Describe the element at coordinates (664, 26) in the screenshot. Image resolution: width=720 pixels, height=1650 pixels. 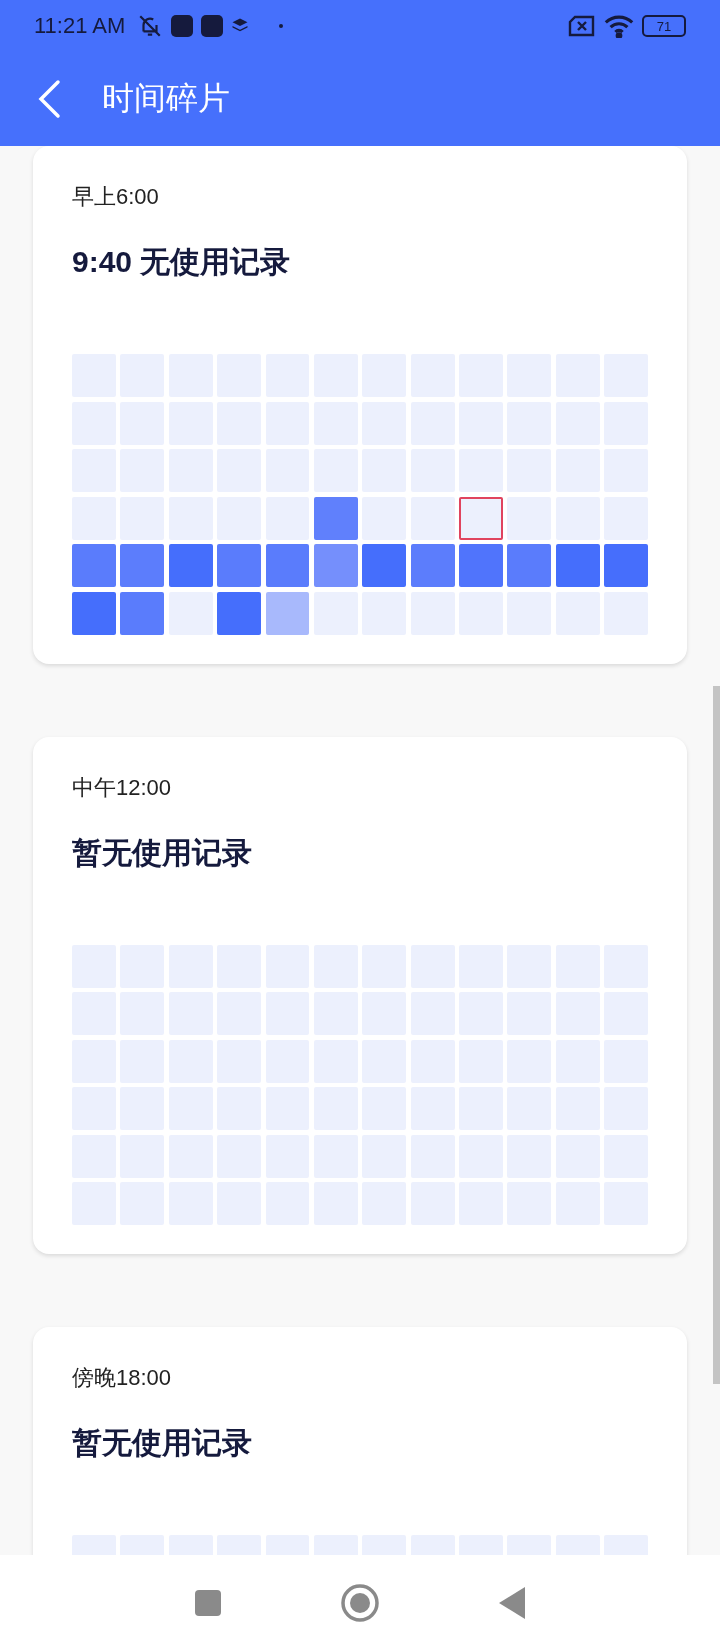
I see `battery-indicator: 71` at that location.